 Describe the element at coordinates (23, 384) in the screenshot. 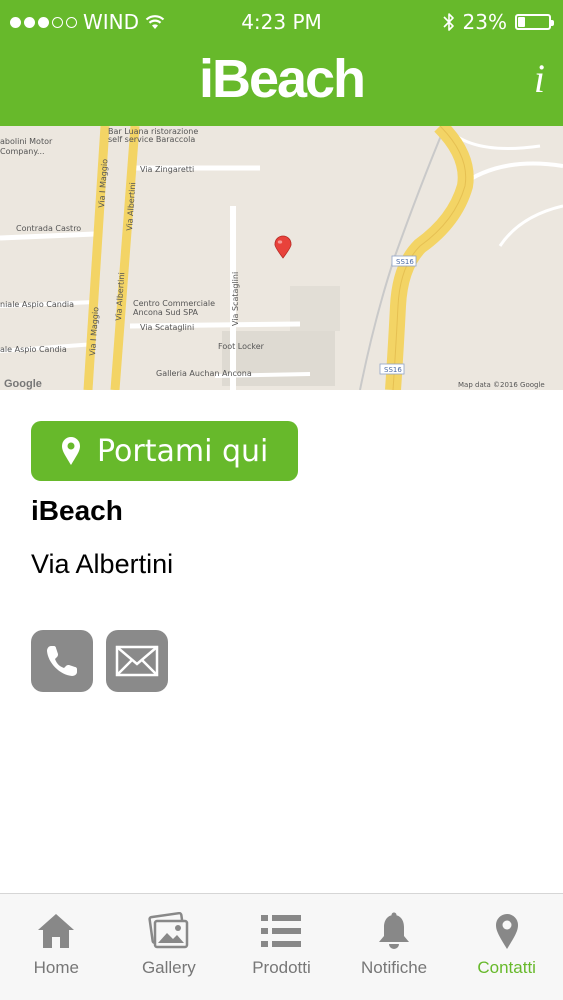

I see `google-logo: Google` at that location.